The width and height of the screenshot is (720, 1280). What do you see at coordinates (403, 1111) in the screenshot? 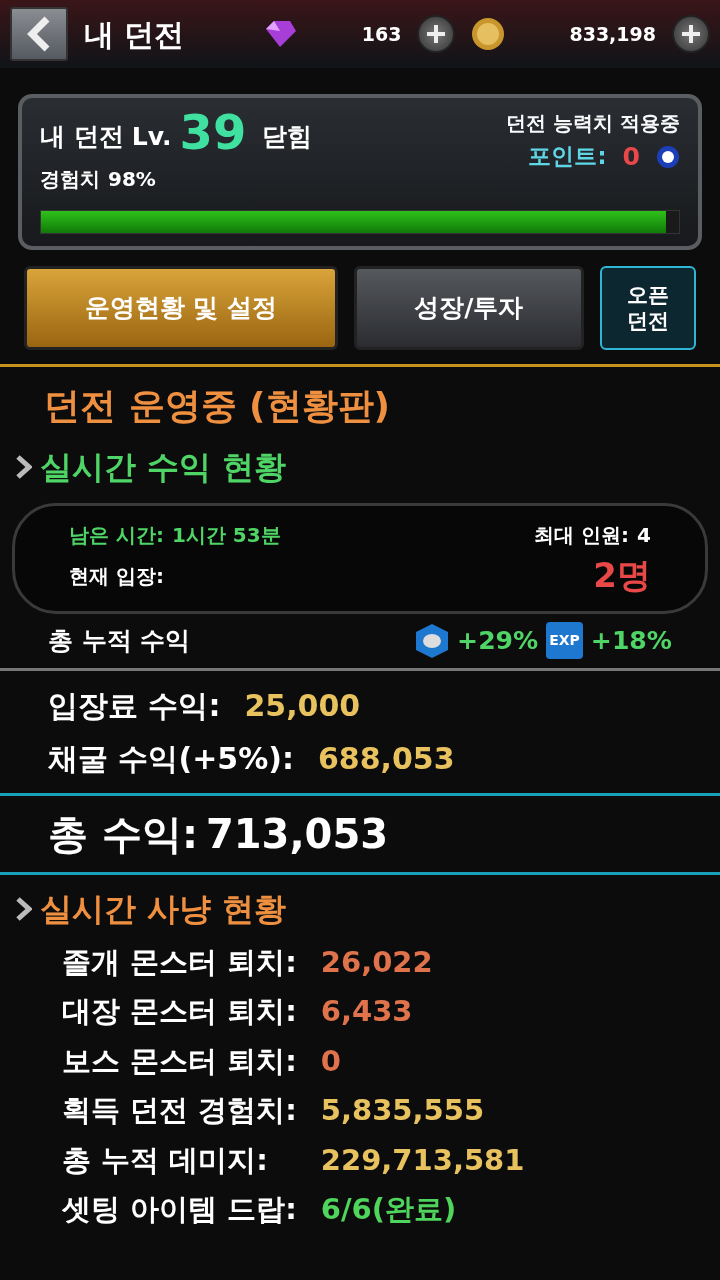
I see `stat-value: 5,835,555` at bounding box center [403, 1111].